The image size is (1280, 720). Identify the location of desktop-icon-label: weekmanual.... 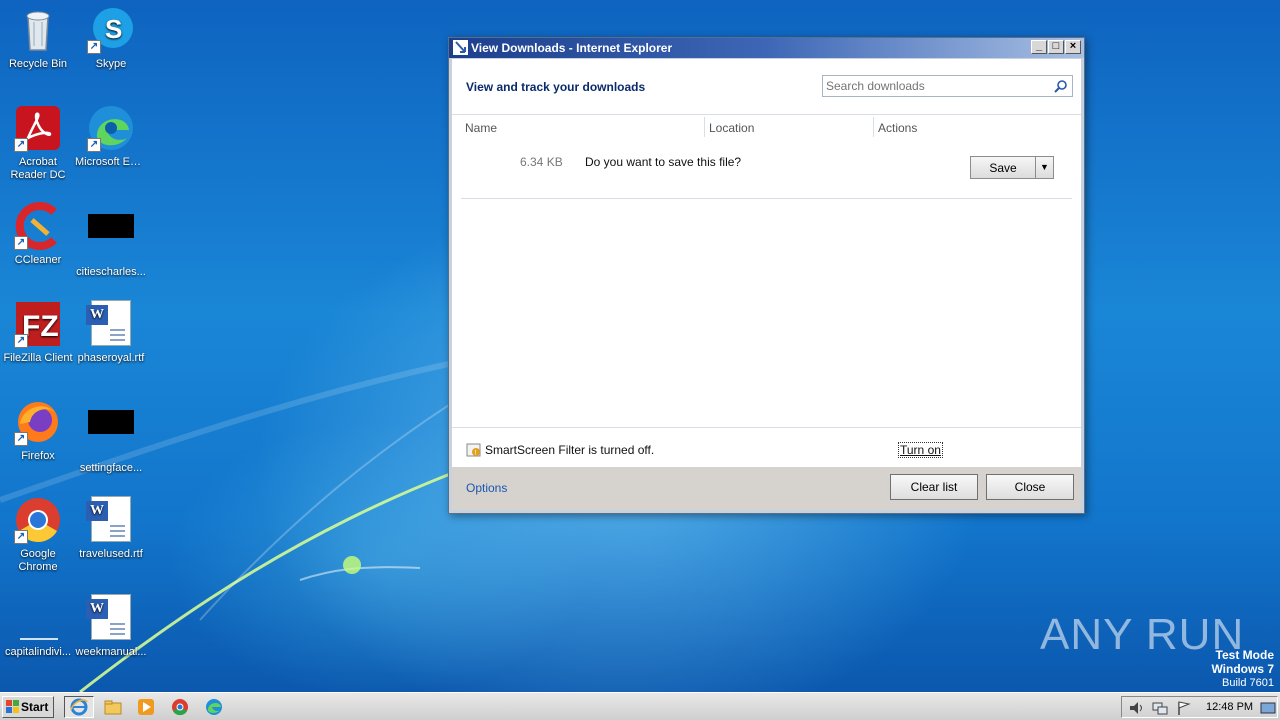
(111, 652).